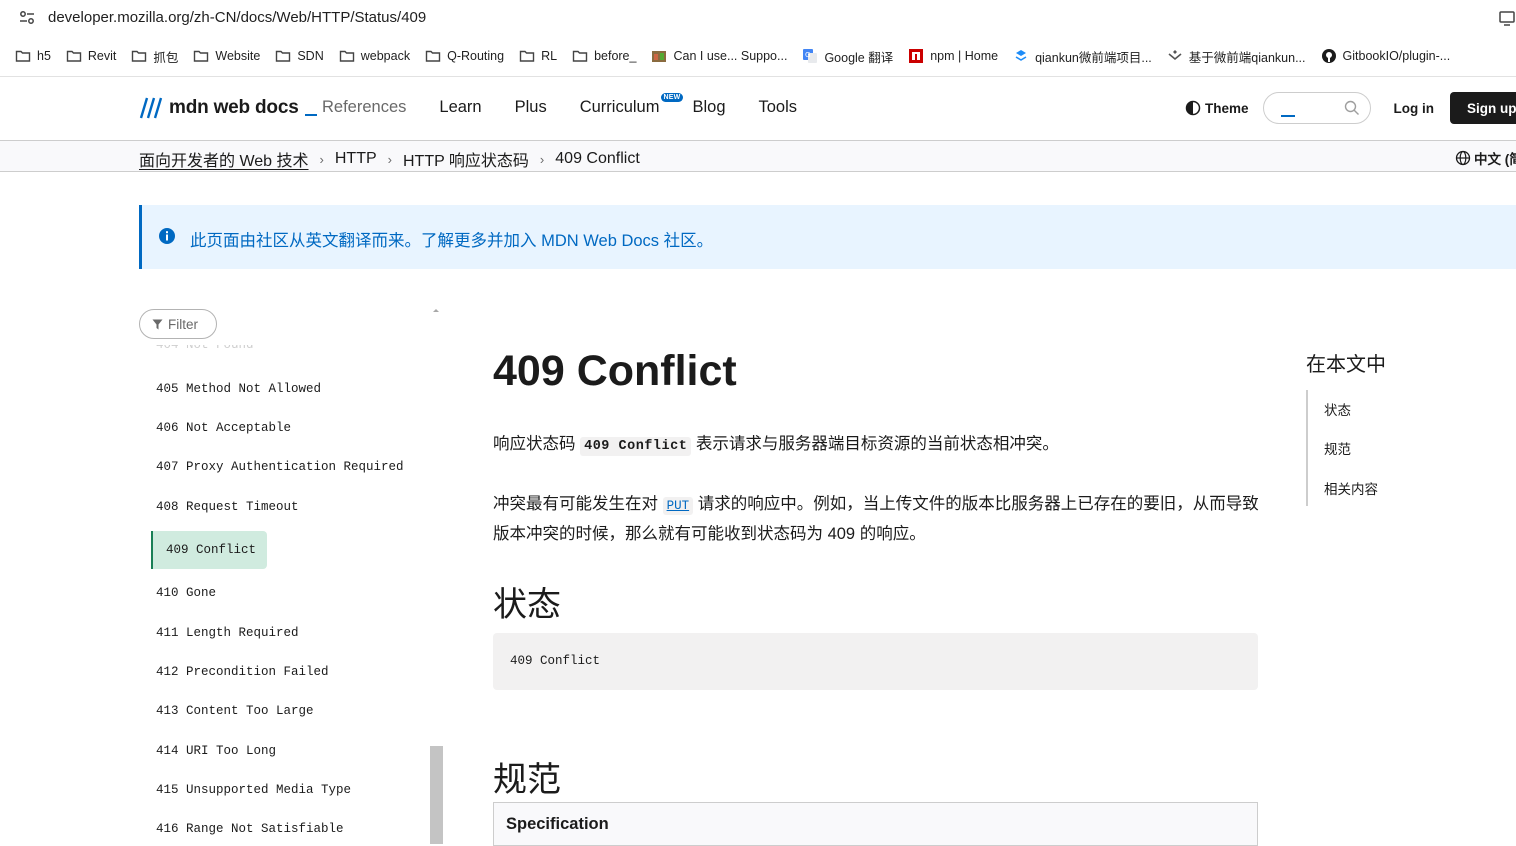 This screenshot has height=846, width=1516. Describe the element at coordinates (253, 790) in the screenshot. I see `sidebar-item: 415 Unsupported Media Type` at that location.